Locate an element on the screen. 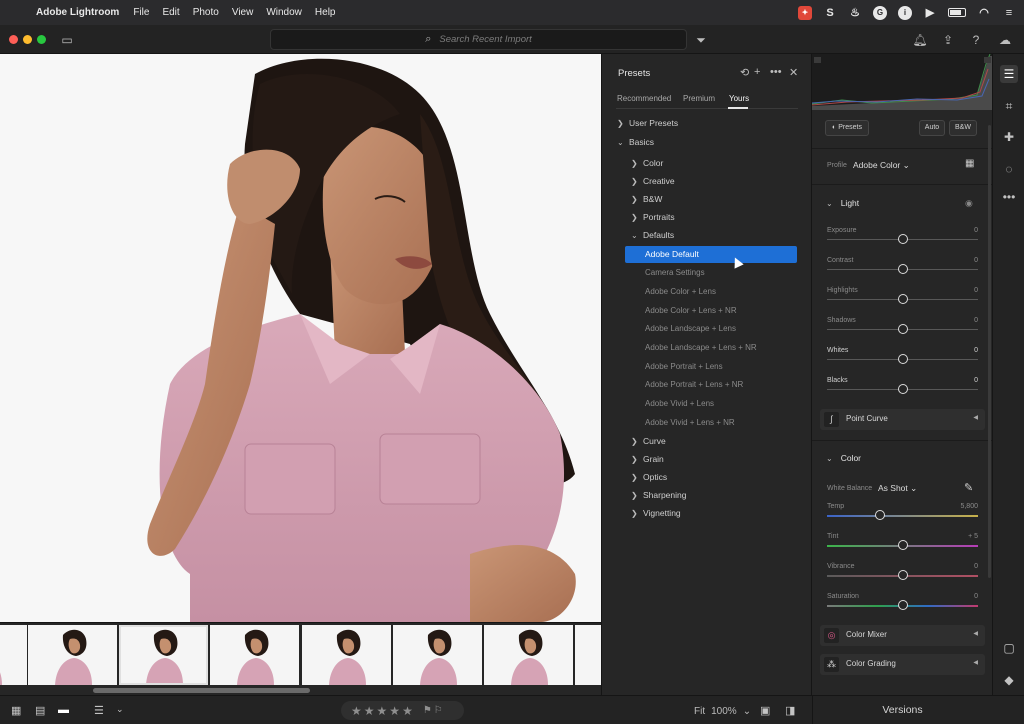 Image resolution: width=1024 pixels, height=724 pixels. preset-adobe-default: Adobe Default is located at coordinates (711, 254).